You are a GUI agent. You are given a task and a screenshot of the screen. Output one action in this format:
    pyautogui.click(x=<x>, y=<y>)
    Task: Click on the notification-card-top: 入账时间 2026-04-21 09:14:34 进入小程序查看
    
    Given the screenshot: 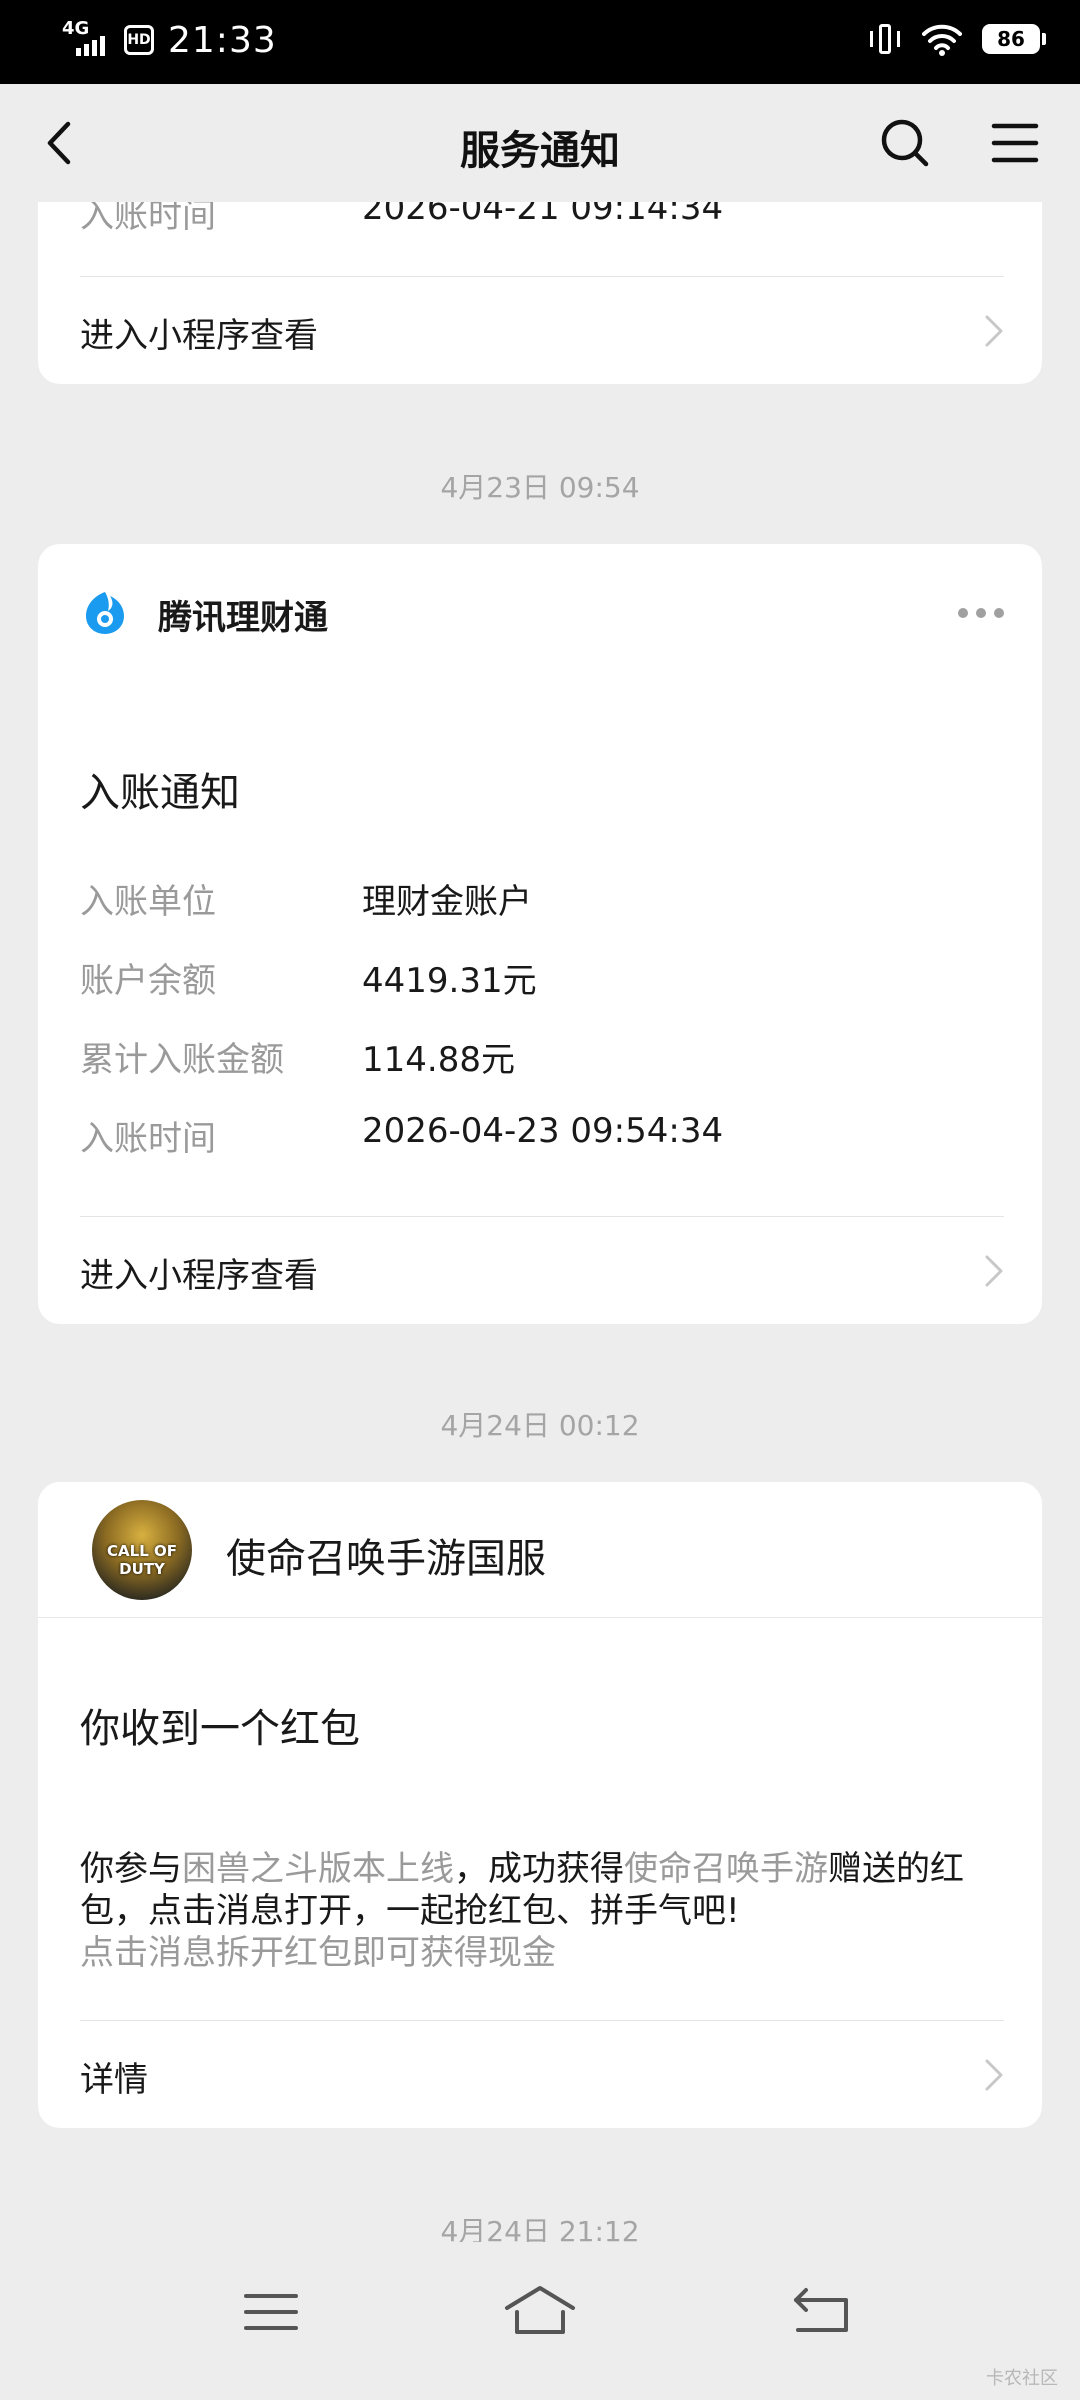 What is the action you would take?
    pyautogui.click(x=540, y=293)
    